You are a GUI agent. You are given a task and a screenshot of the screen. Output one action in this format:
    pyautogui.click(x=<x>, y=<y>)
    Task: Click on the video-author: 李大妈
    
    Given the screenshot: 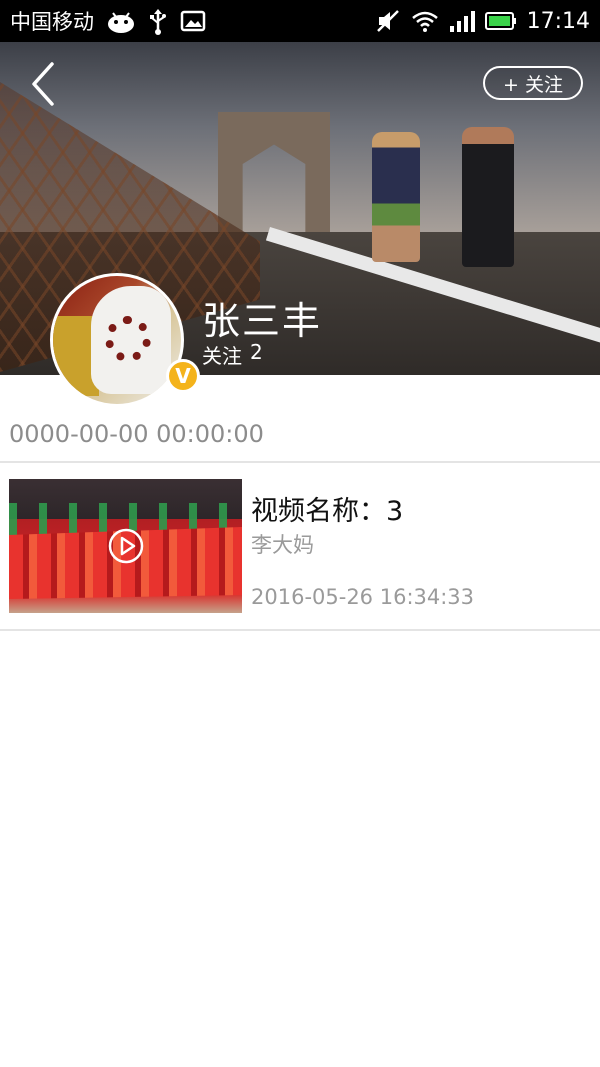 What is the action you would take?
    pyautogui.click(x=282, y=545)
    